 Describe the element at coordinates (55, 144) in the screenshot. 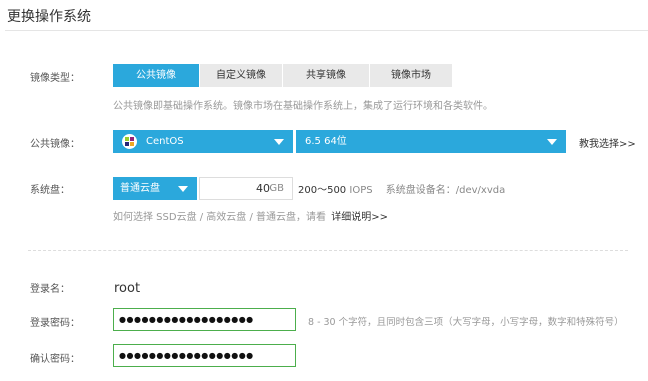

I see `public-image-label: 公共镜像：` at that location.